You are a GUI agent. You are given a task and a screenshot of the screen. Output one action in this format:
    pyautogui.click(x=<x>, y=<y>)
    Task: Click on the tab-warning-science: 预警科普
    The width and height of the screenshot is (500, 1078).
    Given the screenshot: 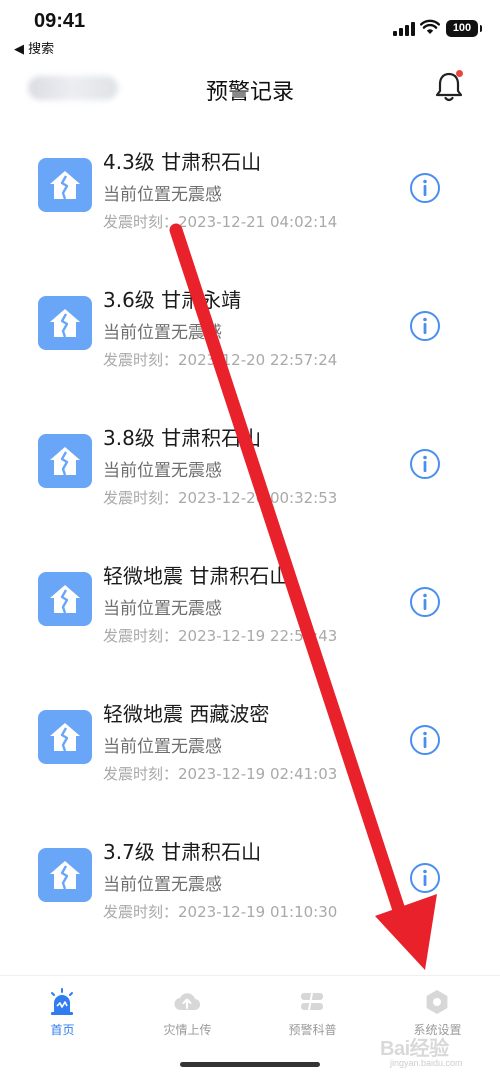 What is the action you would take?
    pyautogui.click(x=312, y=1011)
    